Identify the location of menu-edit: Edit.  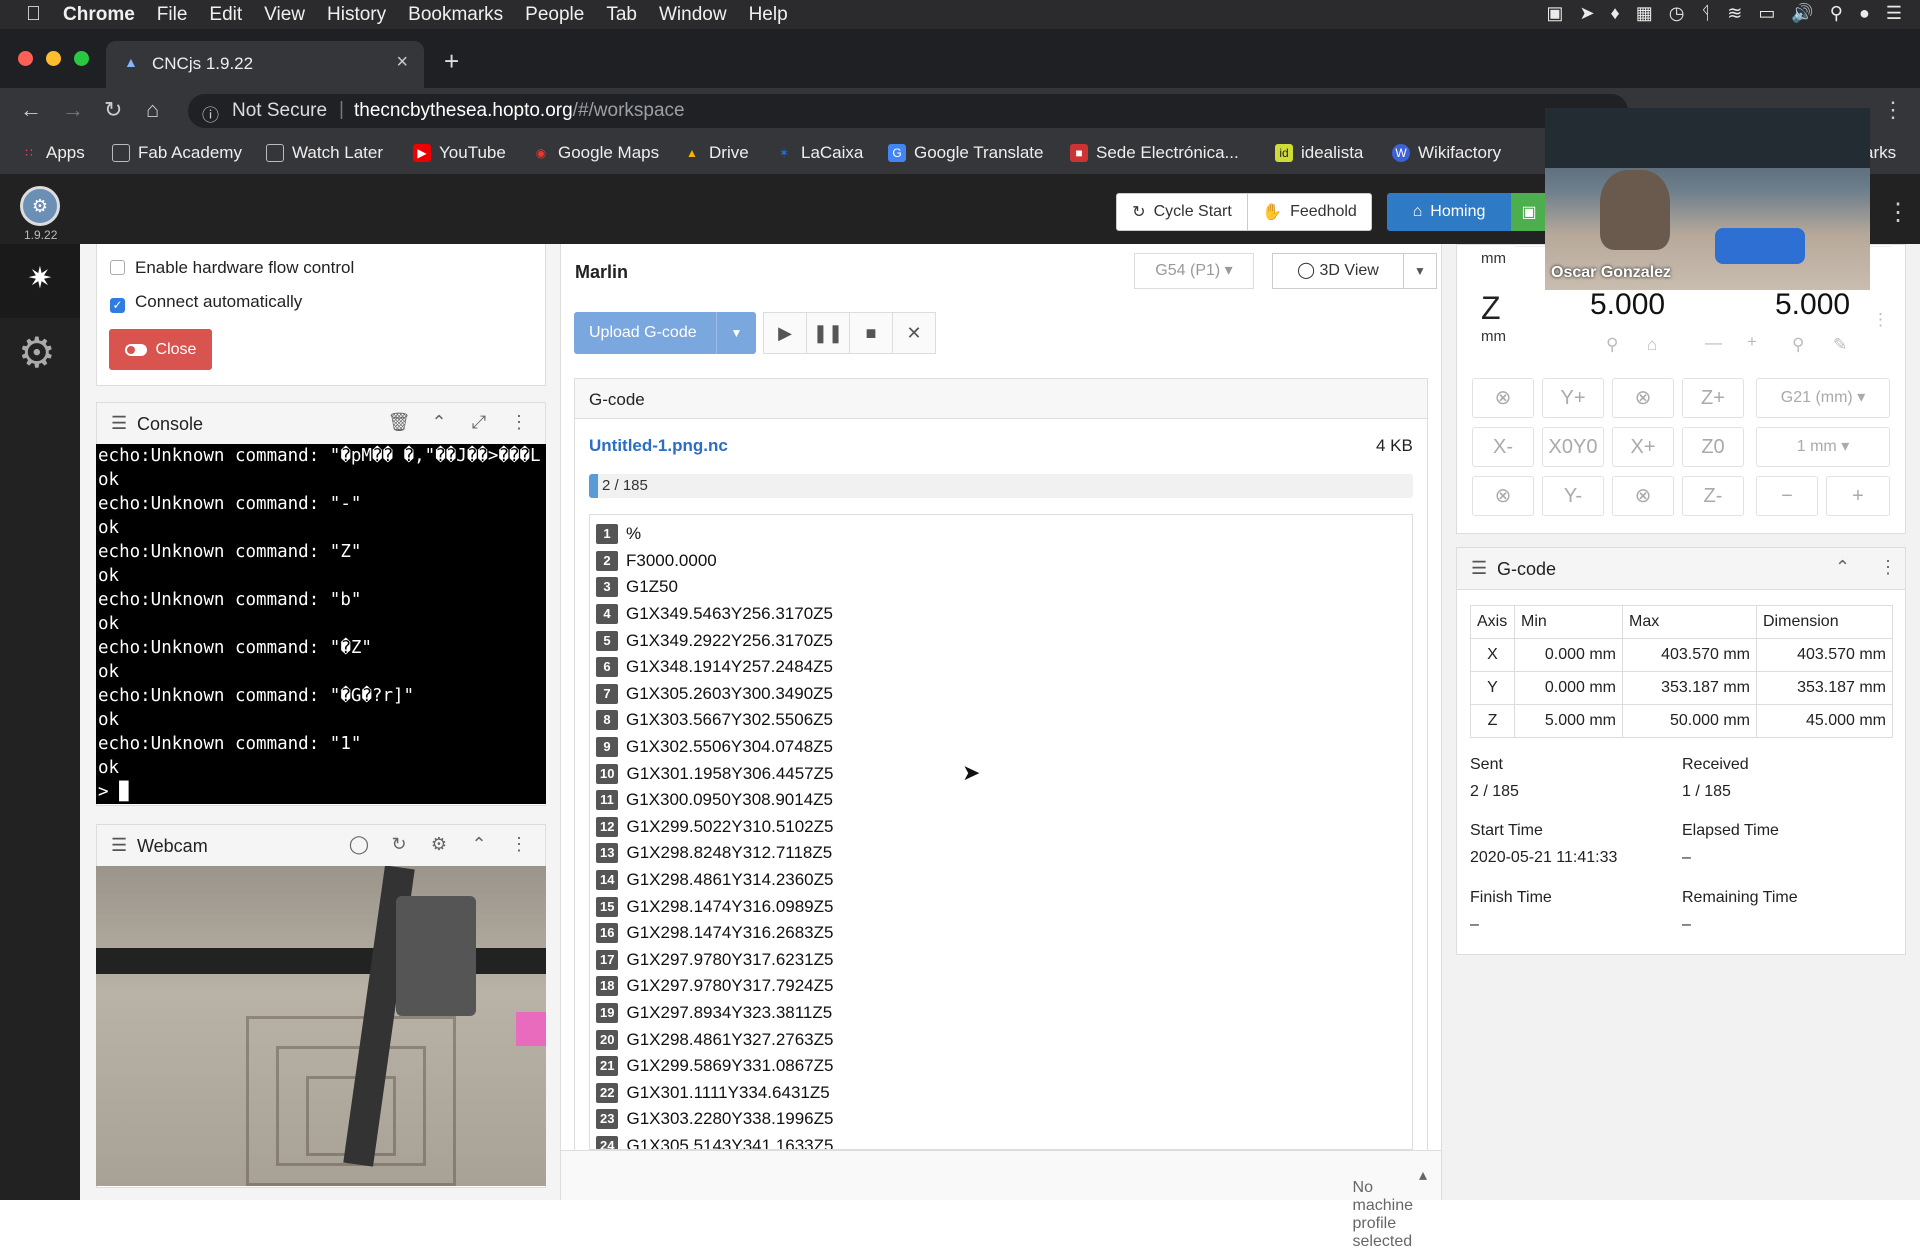
(225, 15).